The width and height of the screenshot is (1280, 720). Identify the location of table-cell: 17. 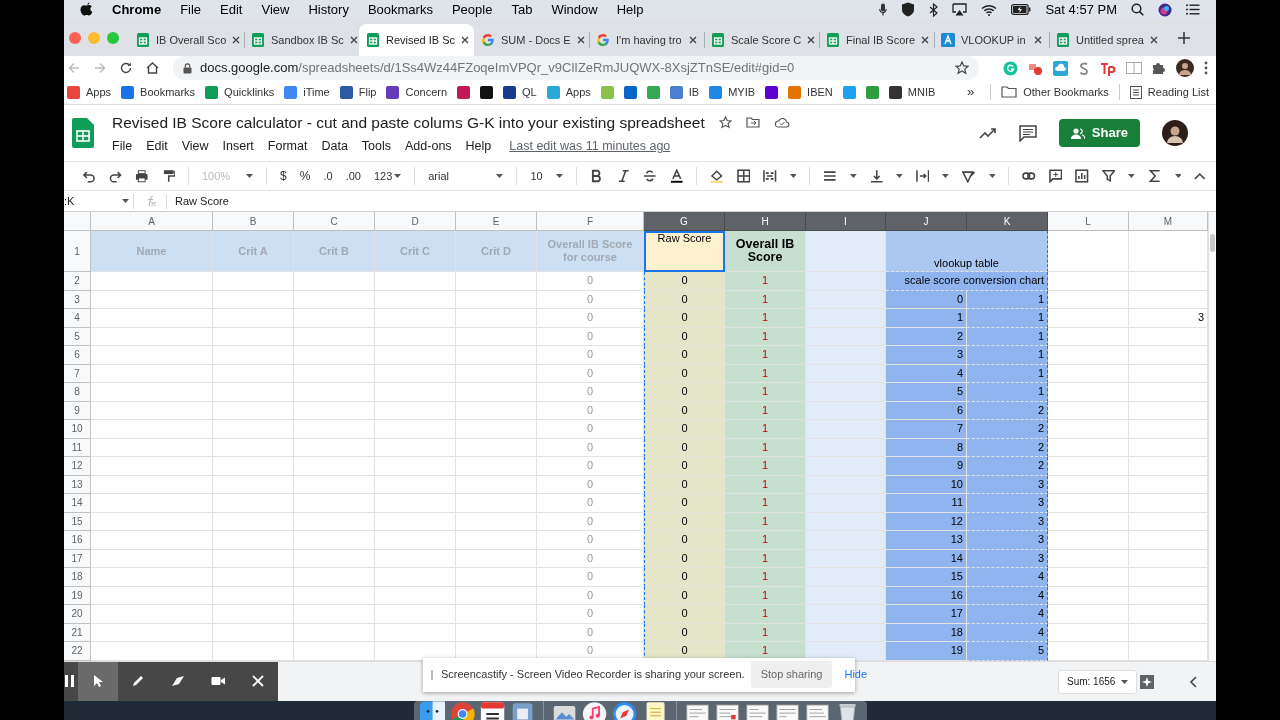
(926, 614).